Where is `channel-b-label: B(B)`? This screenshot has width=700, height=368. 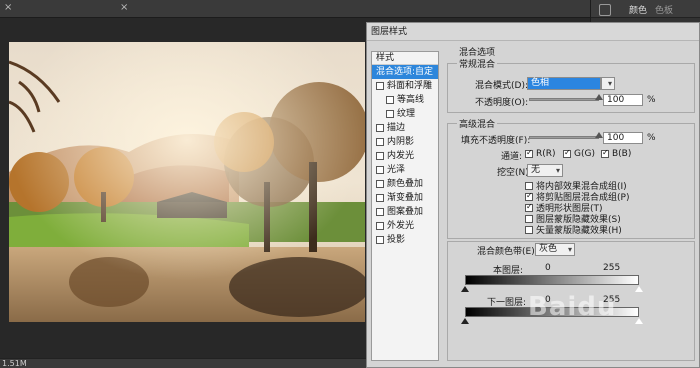
channel-b-label: B(B) is located at coordinates (622, 154).